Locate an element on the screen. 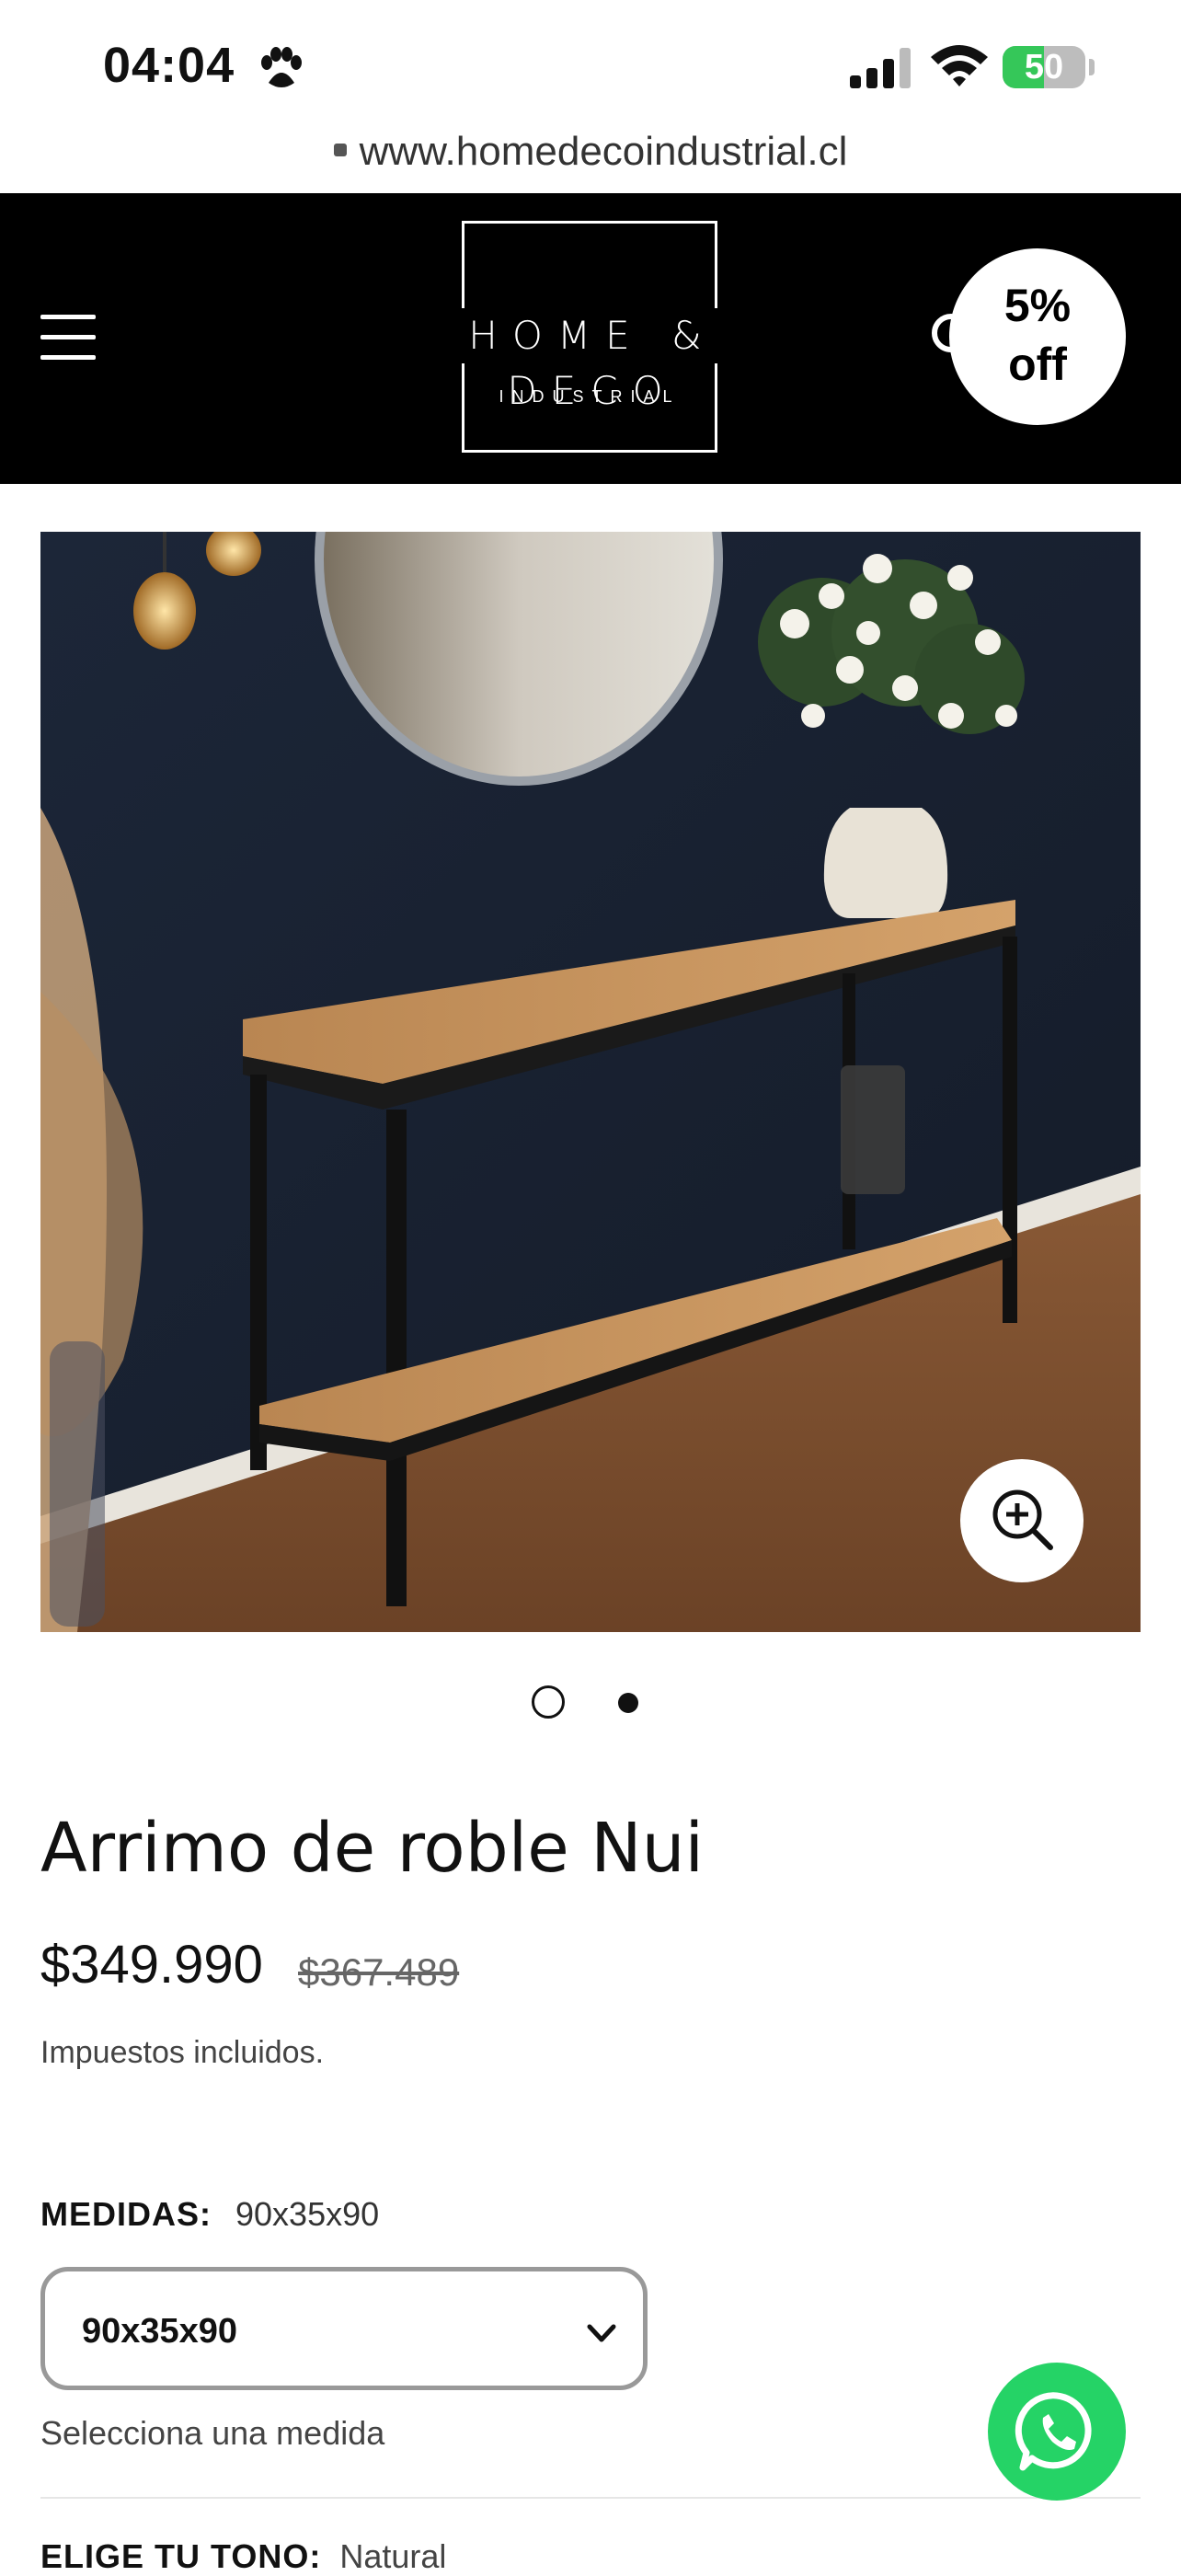 This screenshot has width=1181, height=2576. divider is located at coordinates (590, 2498).